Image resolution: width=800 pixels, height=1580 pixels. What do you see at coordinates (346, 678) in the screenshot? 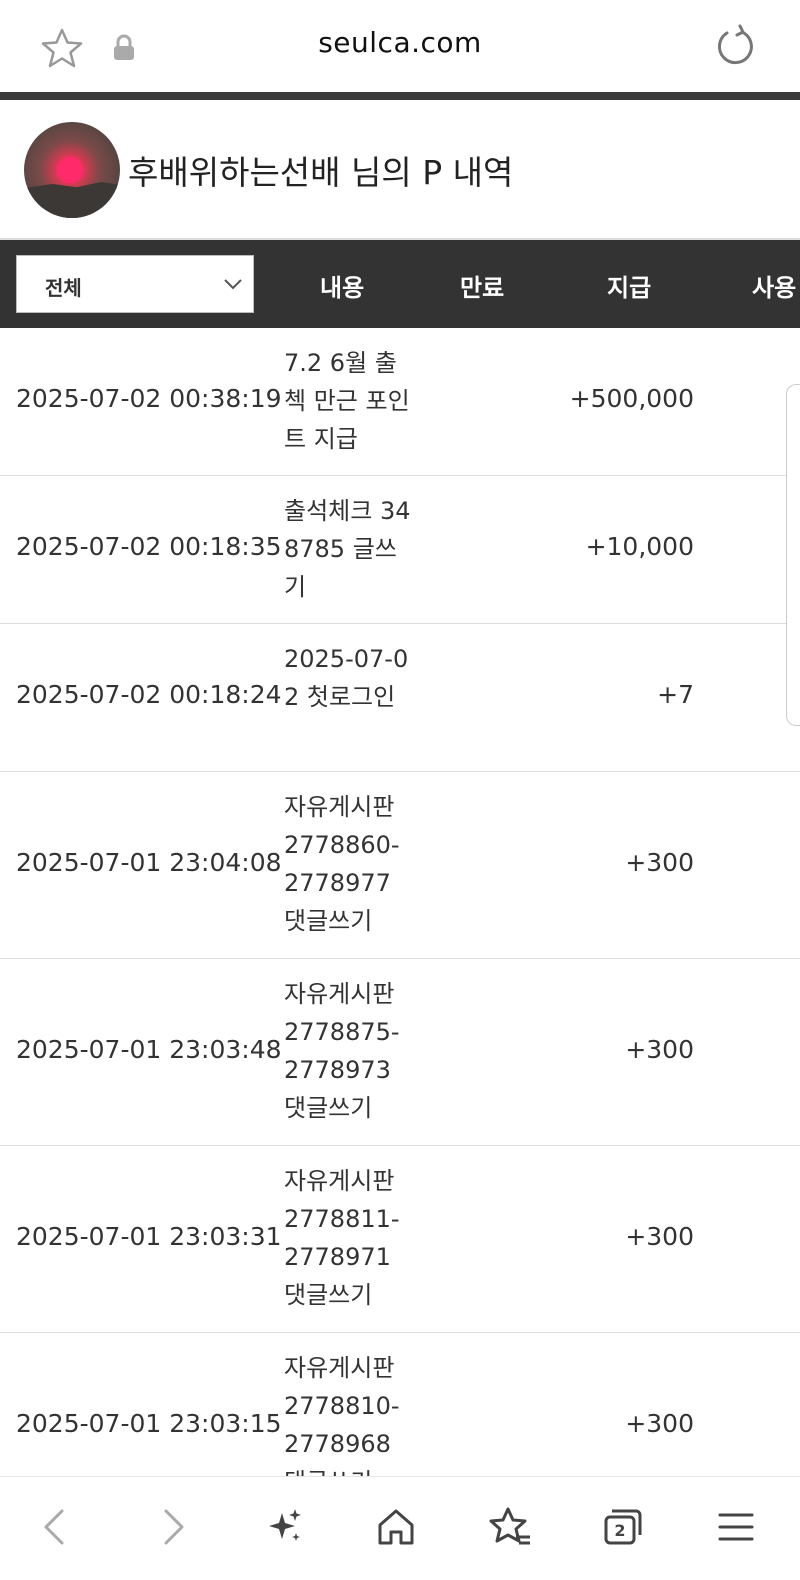
I see `row-description: 2025-07-02 첫로그인` at bounding box center [346, 678].